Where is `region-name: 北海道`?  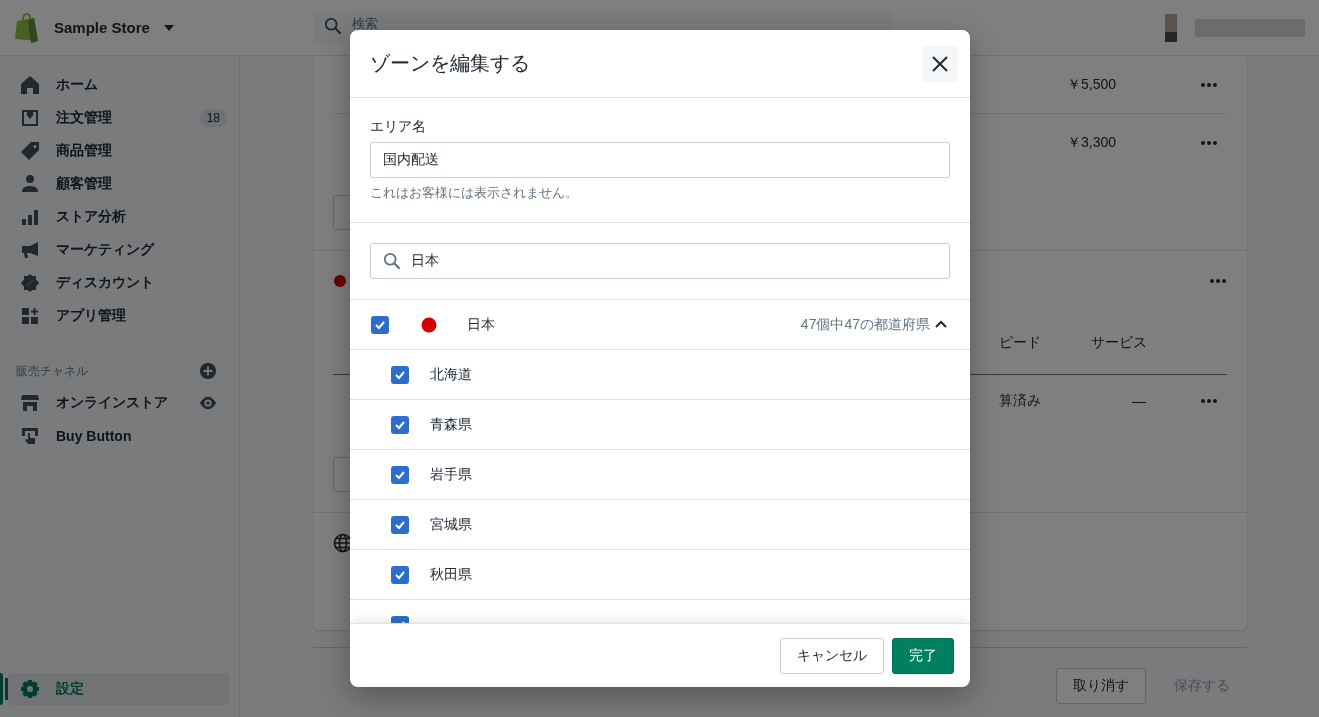
region-name: 北海道 is located at coordinates (451, 374).